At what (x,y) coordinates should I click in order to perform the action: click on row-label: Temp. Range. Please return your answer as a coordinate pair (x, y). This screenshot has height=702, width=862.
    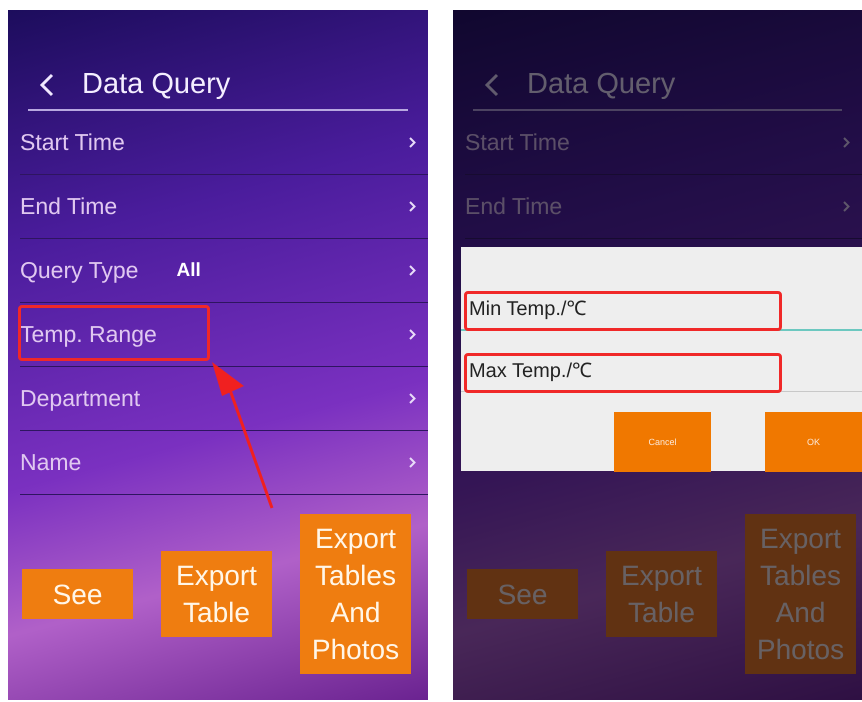
    Looking at the image, I should click on (88, 334).